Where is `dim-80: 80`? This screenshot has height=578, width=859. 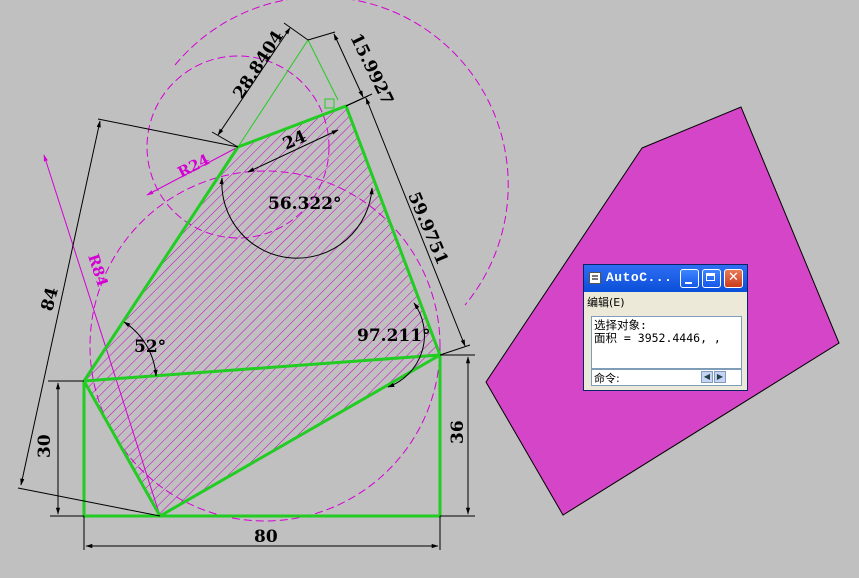 dim-80: 80 is located at coordinates (266, 537).